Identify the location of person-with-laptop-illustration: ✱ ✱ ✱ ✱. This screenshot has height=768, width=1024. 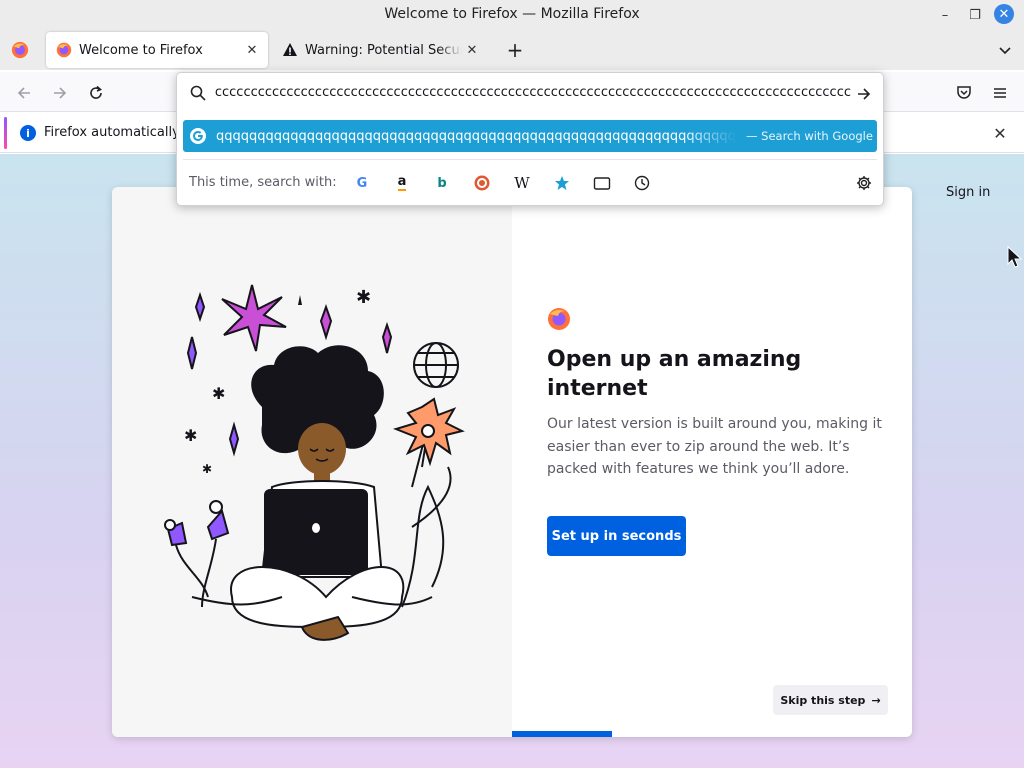
(314, 462).